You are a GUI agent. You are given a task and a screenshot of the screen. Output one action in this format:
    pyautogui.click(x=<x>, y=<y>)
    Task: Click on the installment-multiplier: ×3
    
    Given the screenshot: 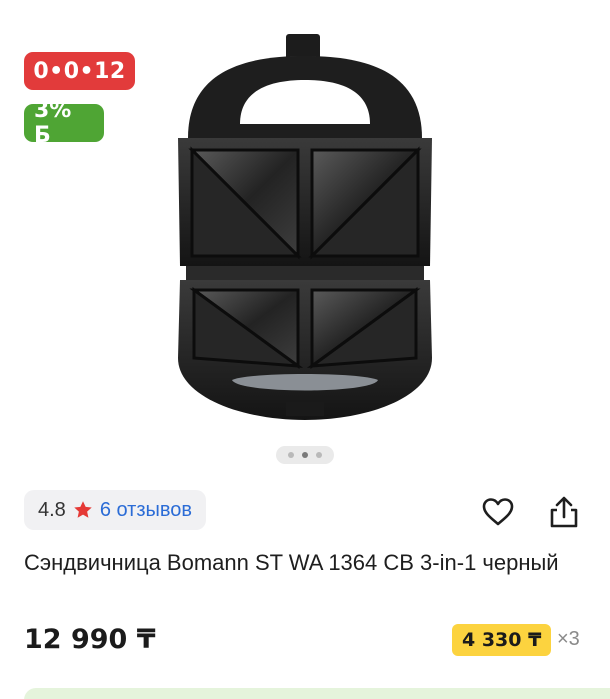 What is the action you would take?
    pyautogui.click(x=568, y=639)
    